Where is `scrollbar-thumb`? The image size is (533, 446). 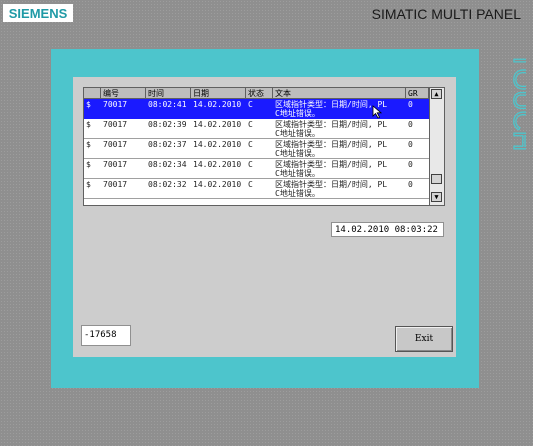 scrollbar-thumb is located at coordinates (436, 179).